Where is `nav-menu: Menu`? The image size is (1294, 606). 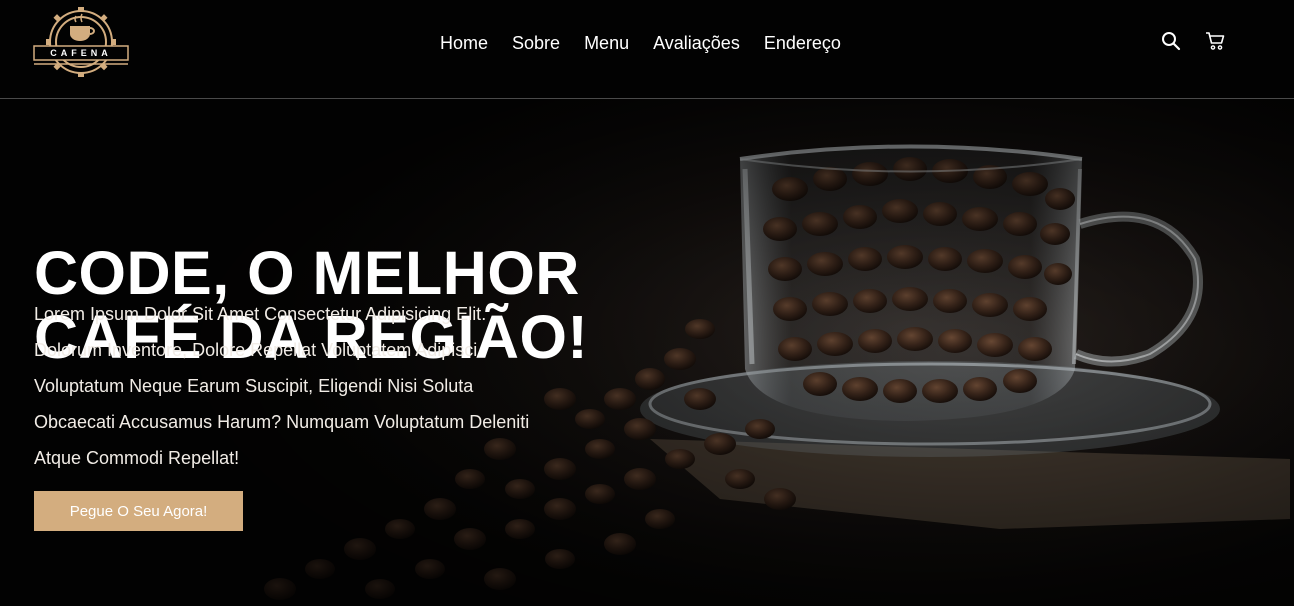 nav-menu: Menu is located at coordinates (606, 43).